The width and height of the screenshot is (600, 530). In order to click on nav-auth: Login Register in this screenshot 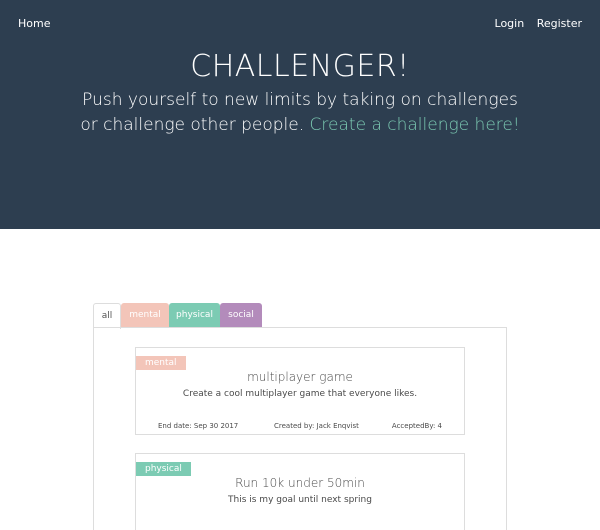, I will do `click(534, 23)`.